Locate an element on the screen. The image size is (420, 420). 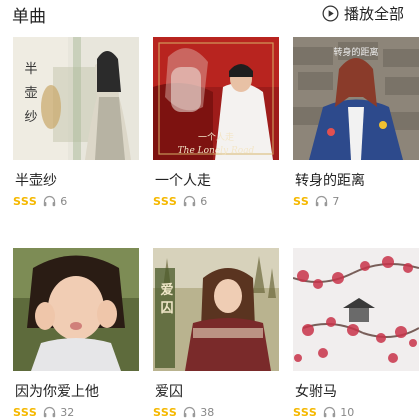
play-circle-icon is located at coordinates (330, 13).